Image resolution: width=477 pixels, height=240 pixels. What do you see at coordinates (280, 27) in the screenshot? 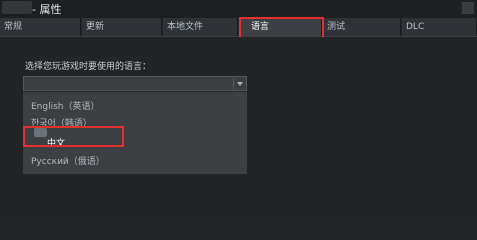
I see `tab-language: 语言` at bounding box center [280, 27].